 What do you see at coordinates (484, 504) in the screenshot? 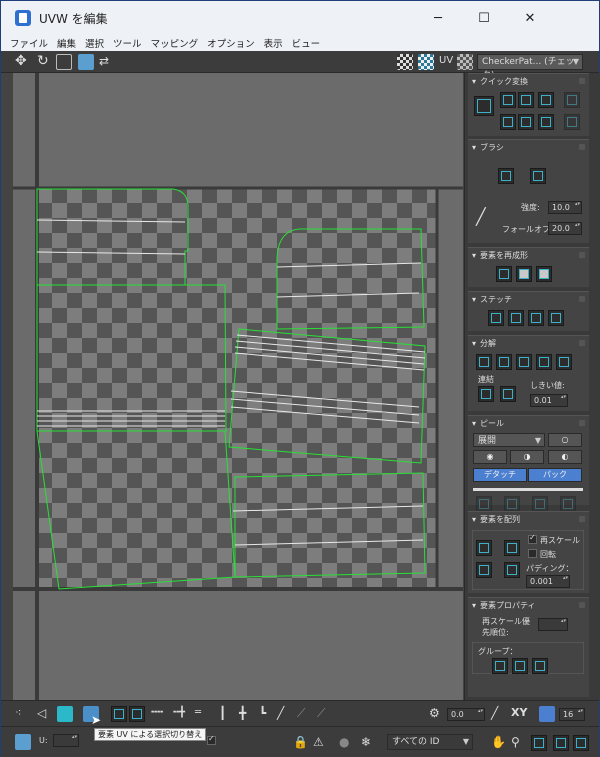
I see `peel-tool-1-icon` at bounding box center [484, 504].